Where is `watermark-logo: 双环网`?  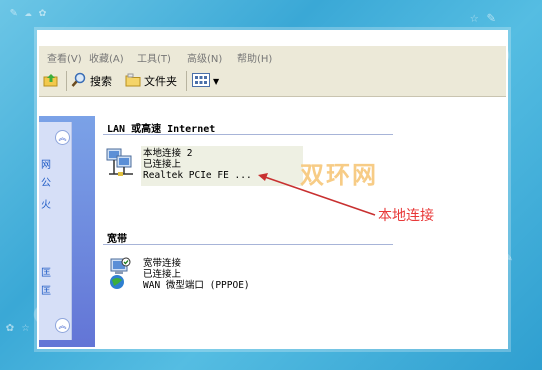 watermark-logo: 双环网 is located at coordinates (339, 175).